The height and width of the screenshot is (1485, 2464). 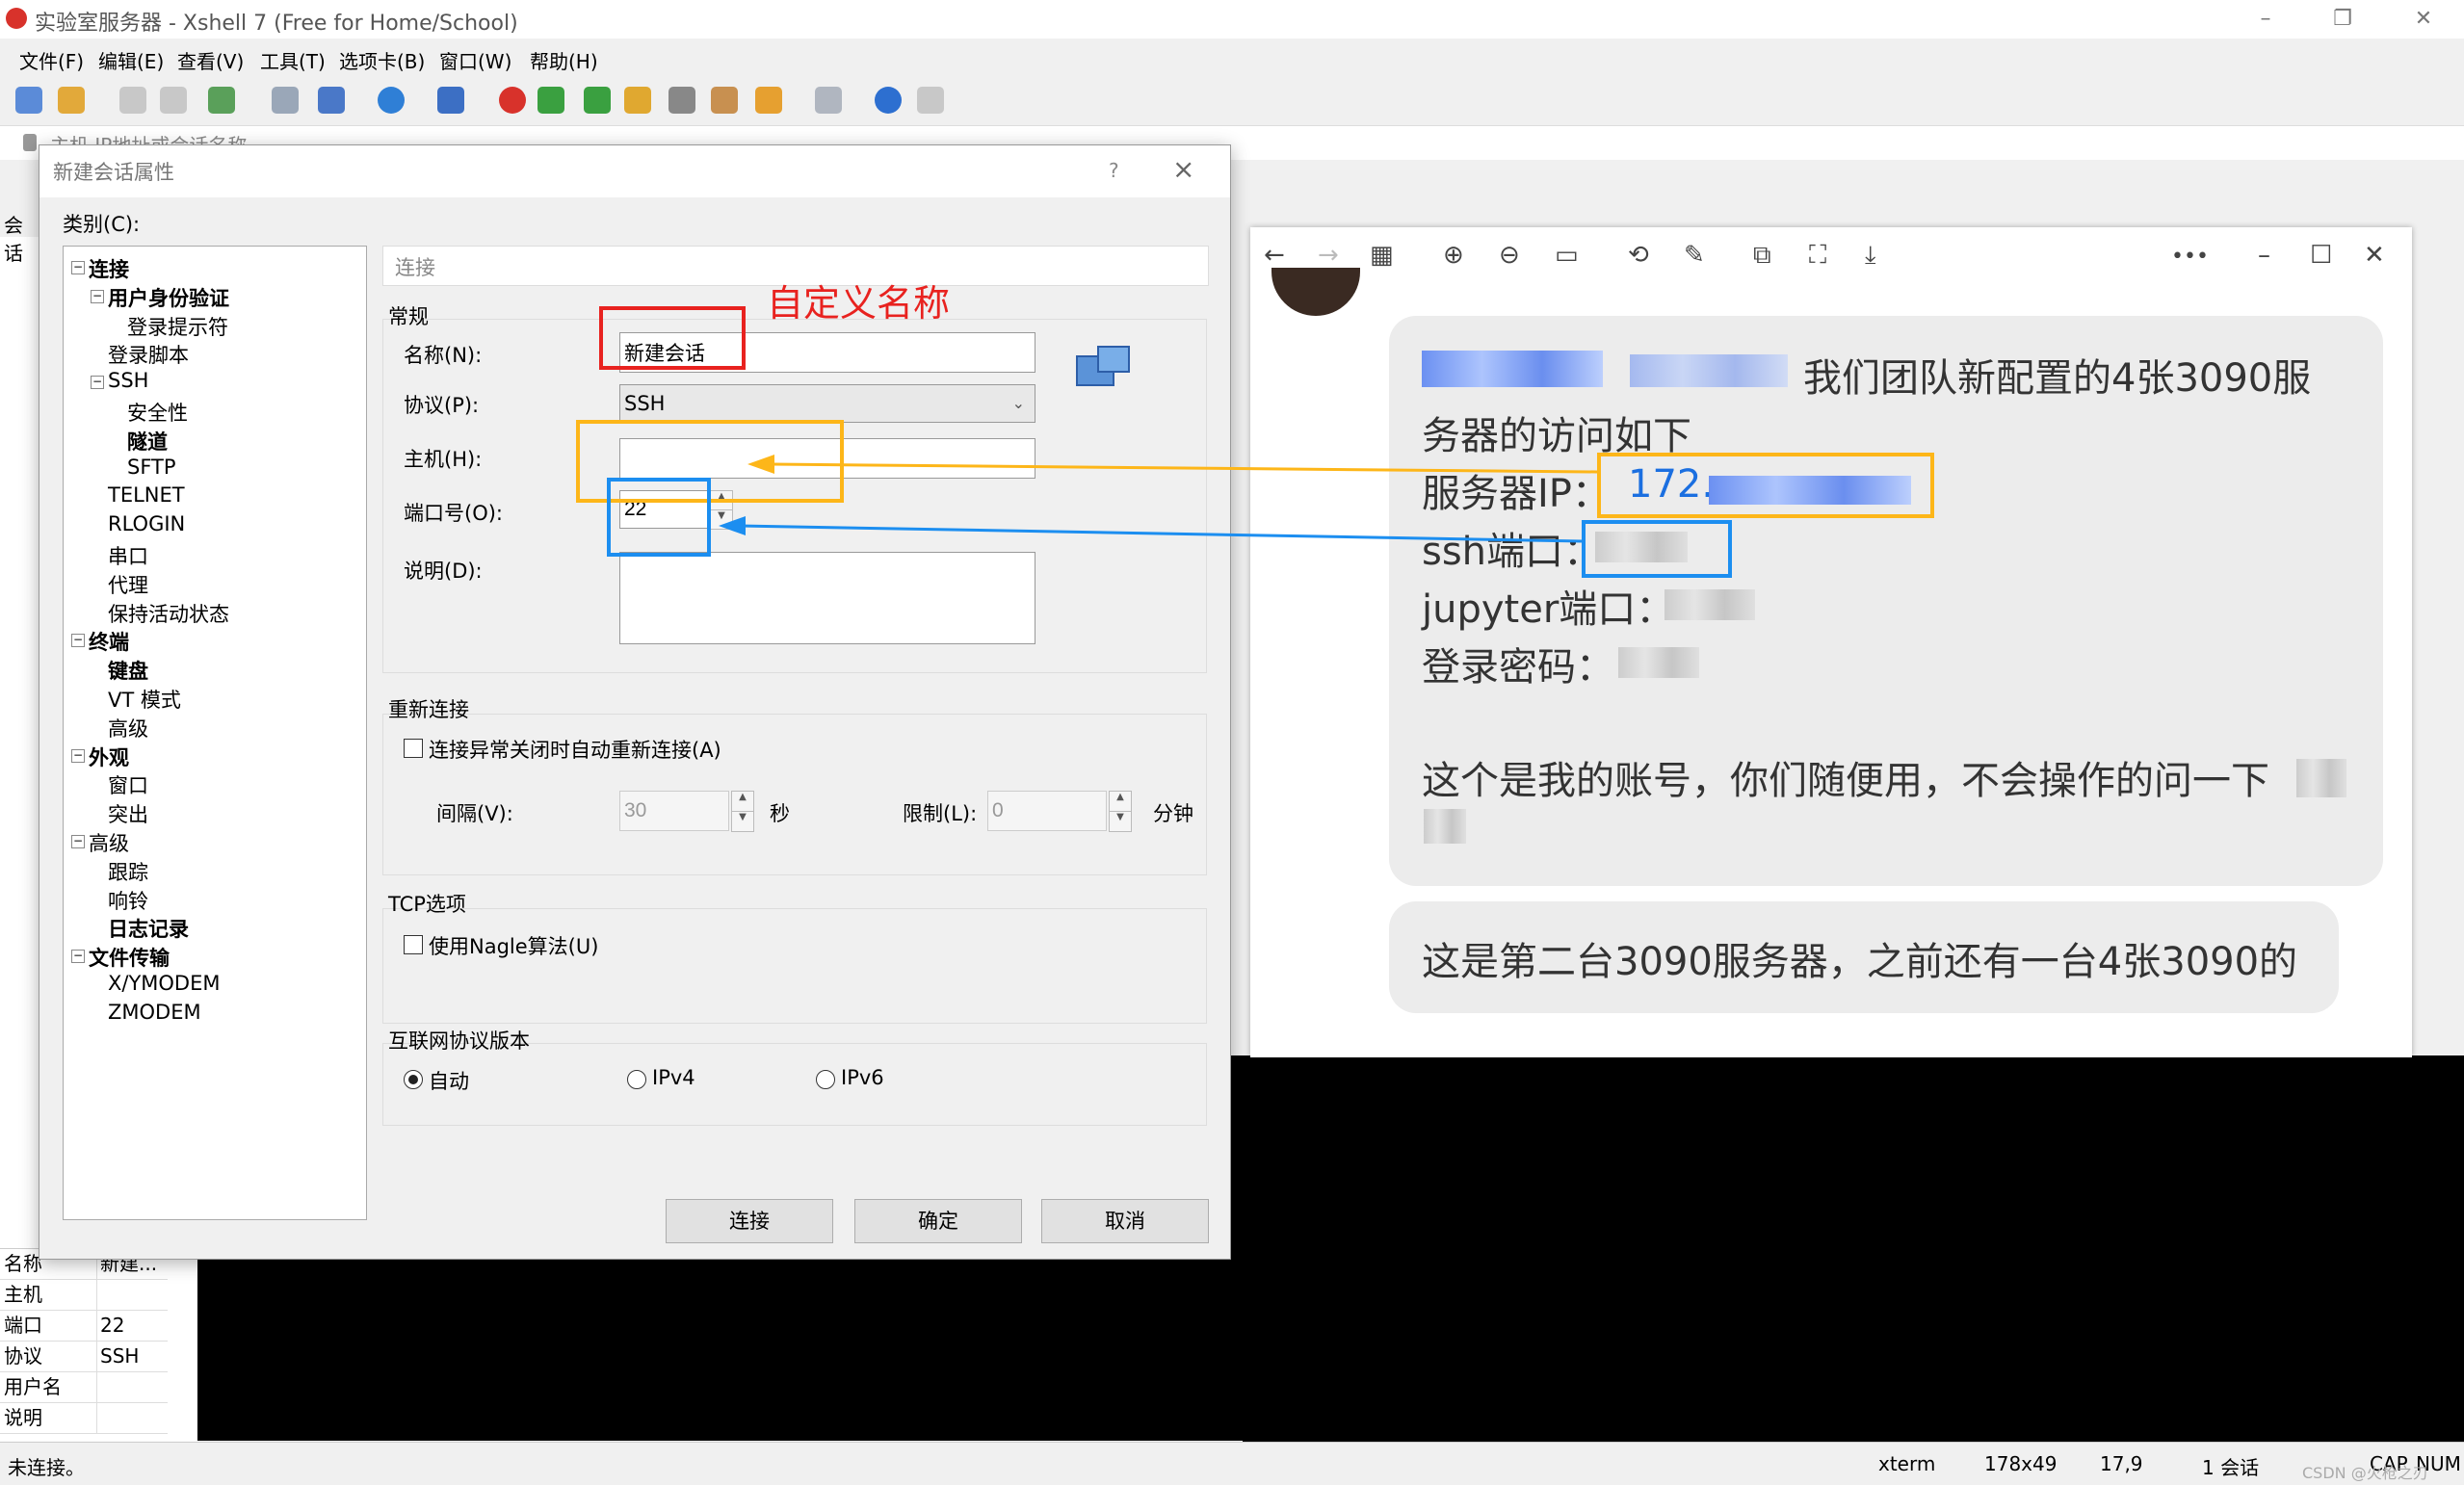 What do you see at coordinates (760, 464) in the screenshot?
I see `yellow-arrowhead` at bounding box center [760, 464].